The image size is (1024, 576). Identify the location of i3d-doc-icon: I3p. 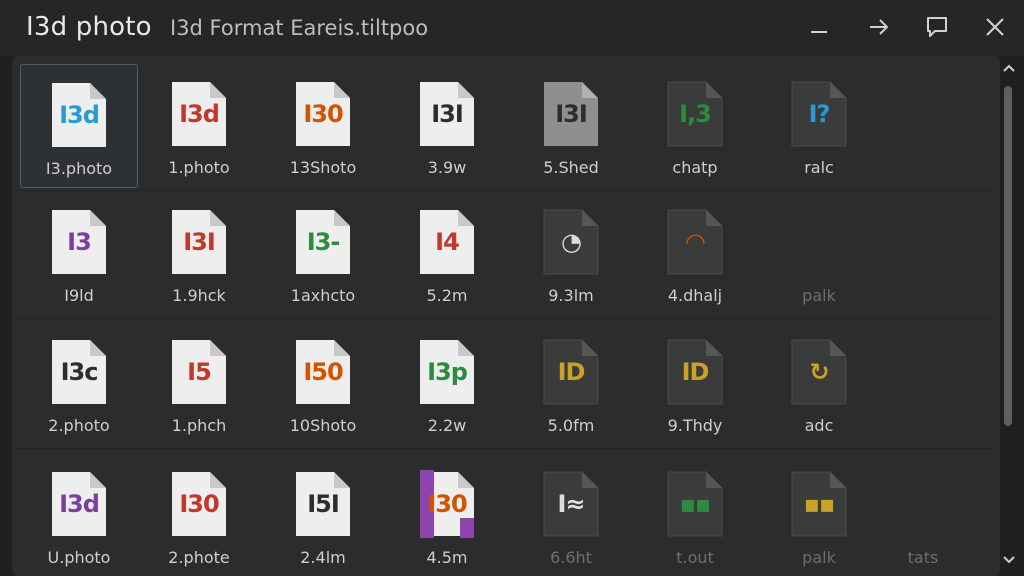
(447, 372).